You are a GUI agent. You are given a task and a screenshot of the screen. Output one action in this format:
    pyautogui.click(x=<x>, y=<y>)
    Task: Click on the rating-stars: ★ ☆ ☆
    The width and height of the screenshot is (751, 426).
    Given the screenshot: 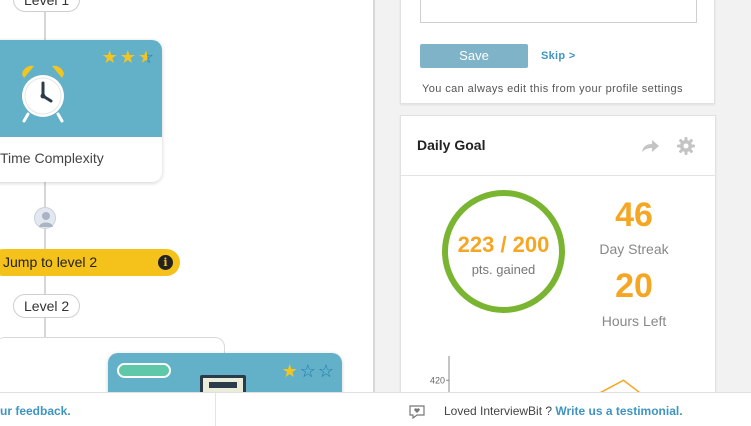 What is the action you would take?
    pyautogui.click(x=308, y=371)
    